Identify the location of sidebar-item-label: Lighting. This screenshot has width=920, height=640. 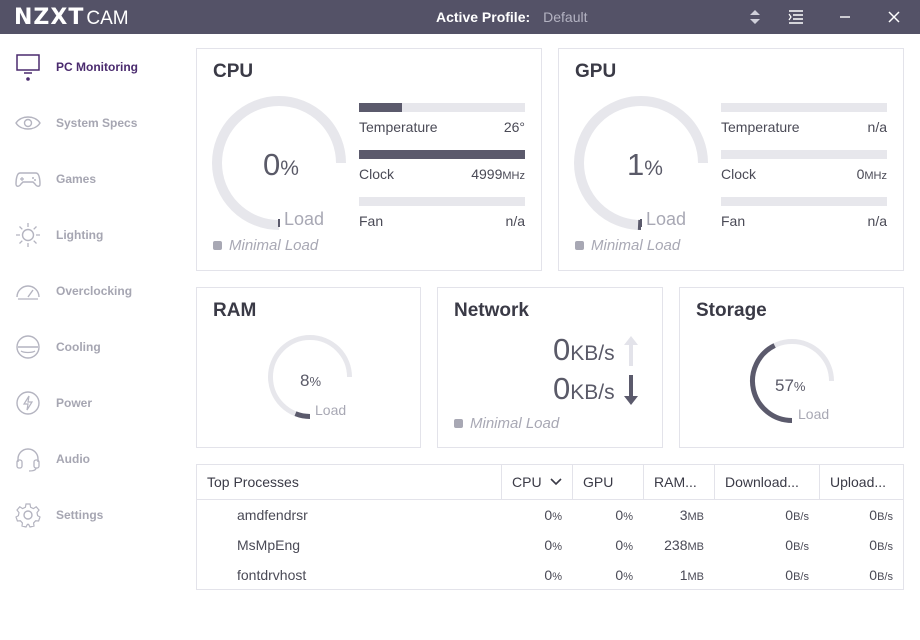
(80, 235).